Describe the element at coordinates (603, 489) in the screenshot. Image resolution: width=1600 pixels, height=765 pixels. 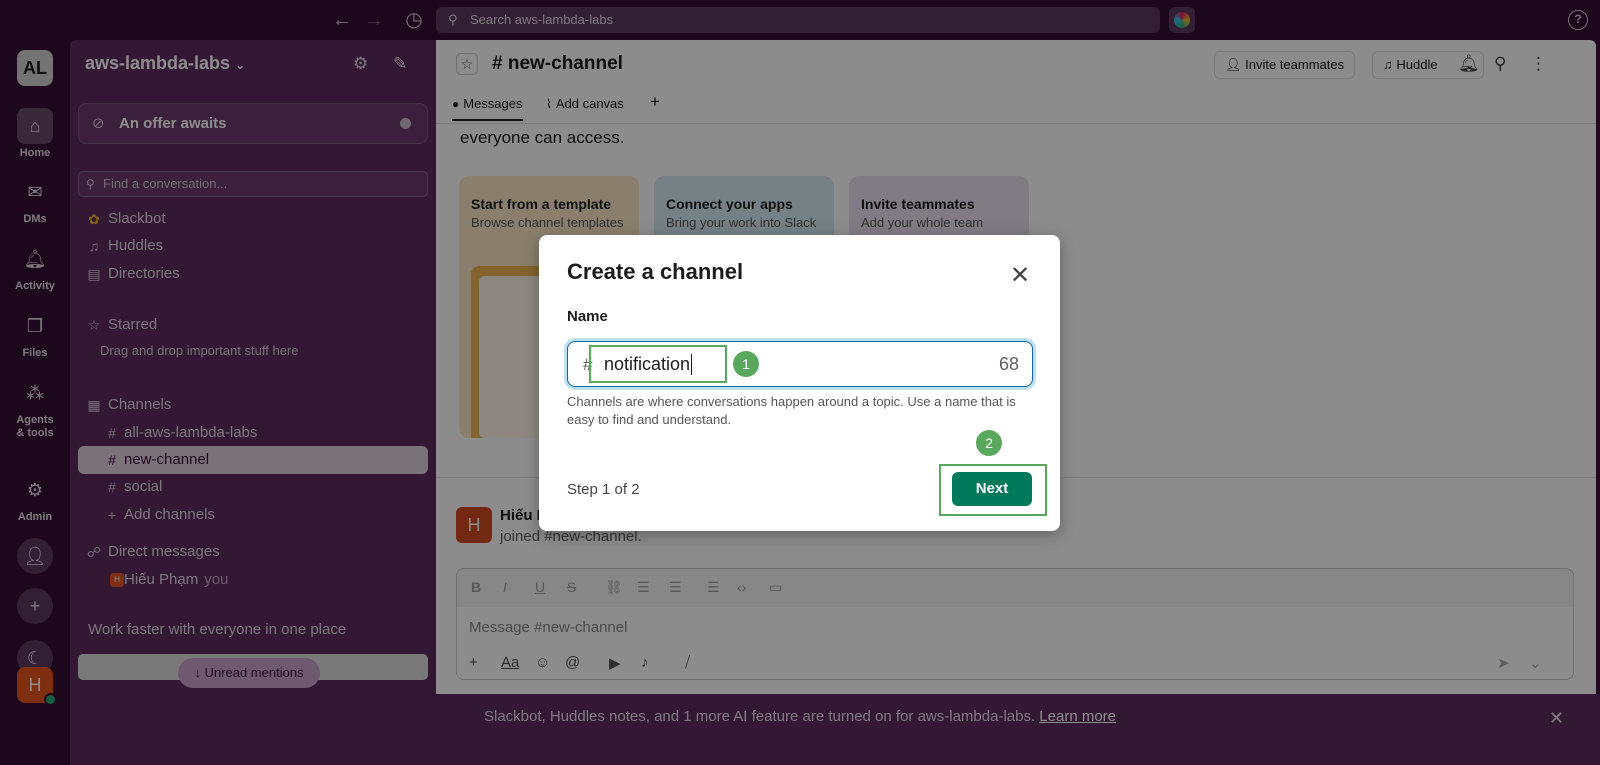
I see `step-indicator: Step 1 of 2` at that location.